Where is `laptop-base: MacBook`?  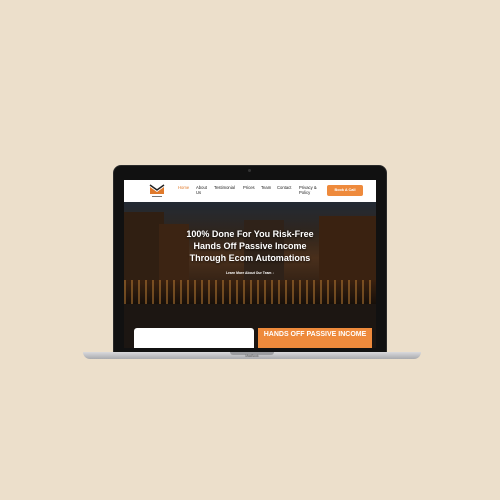 laptop-base: MacBook is located at coordinates (252, 355).